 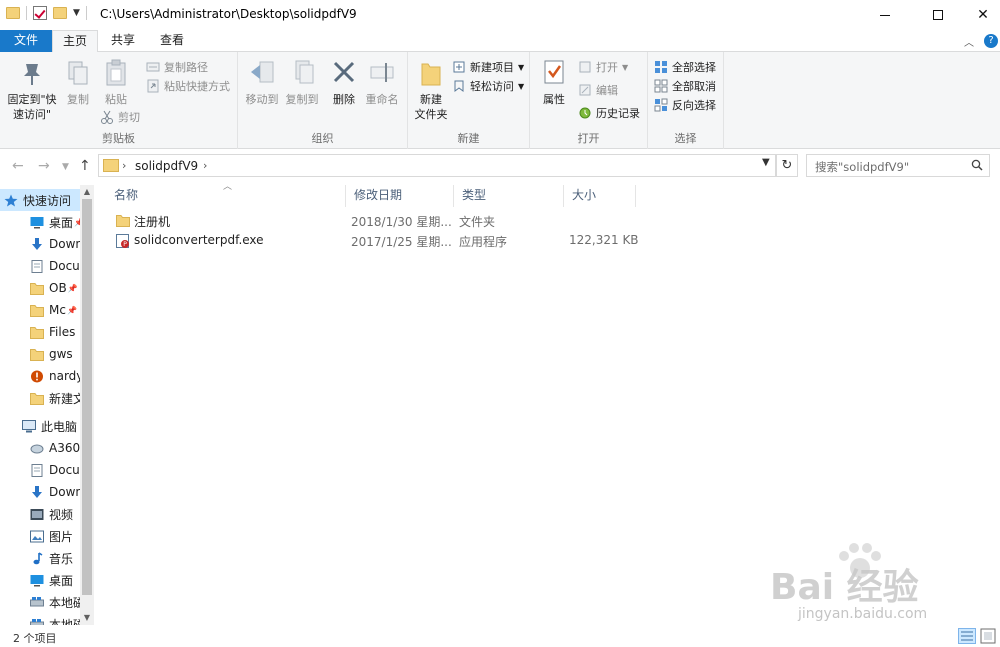 What do you see at coordinates (35, 638) in the screenshot?
I see `item-count: 2 个项目` at bounding box center [35, 638].